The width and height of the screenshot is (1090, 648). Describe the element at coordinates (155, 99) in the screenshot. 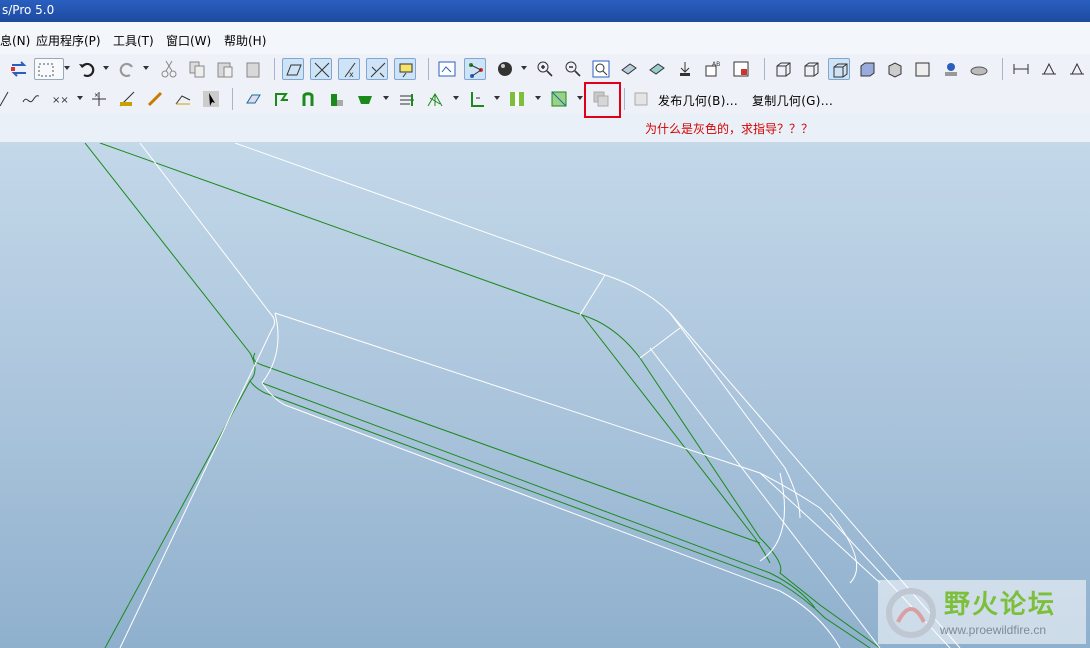

I see `datum-curve-icon` at that location.